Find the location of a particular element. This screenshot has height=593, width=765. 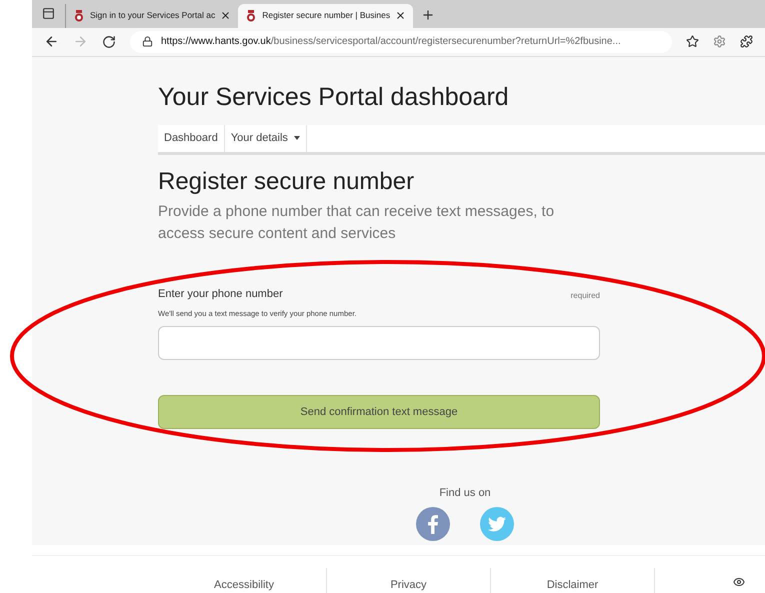

back-icon is located at coordinates (51, 42).